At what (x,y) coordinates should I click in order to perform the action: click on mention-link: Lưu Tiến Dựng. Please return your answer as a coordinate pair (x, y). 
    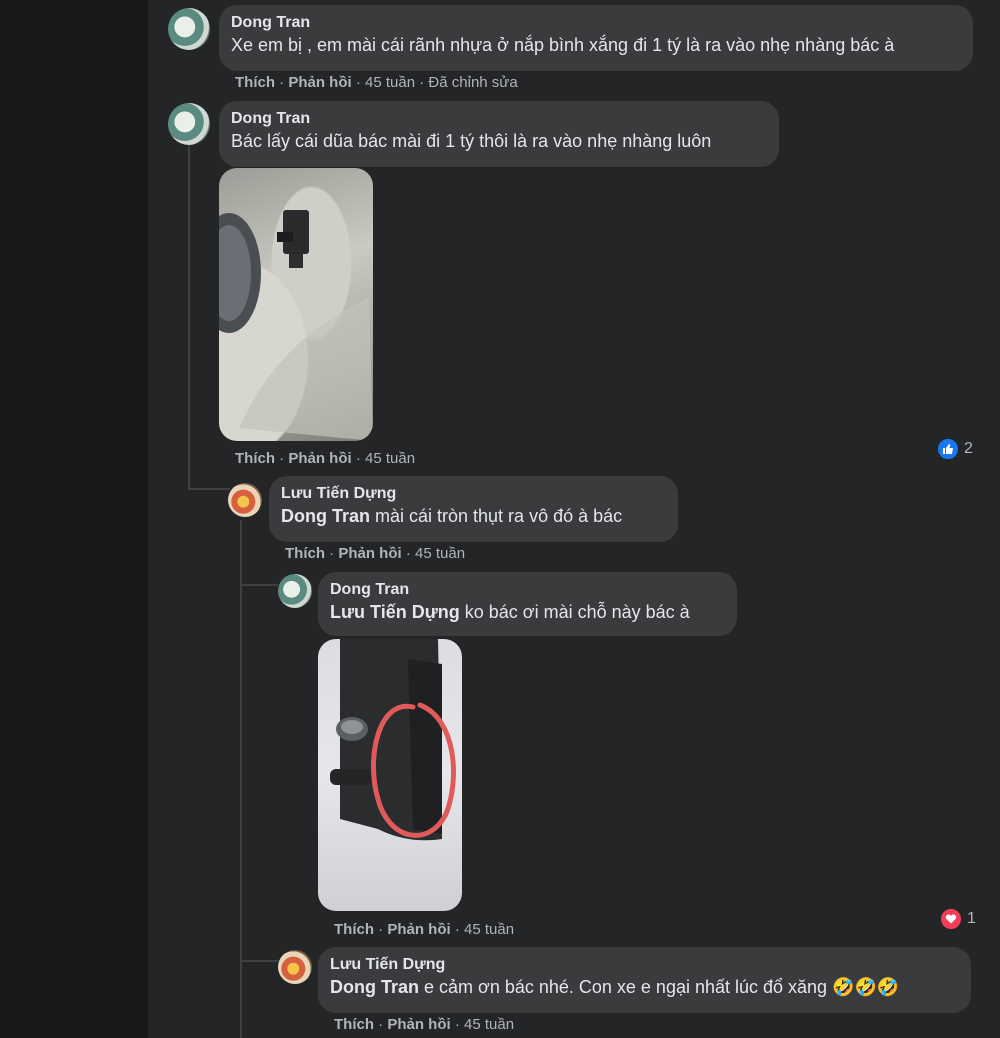
    Looking at the image, I should click on (395, 612).